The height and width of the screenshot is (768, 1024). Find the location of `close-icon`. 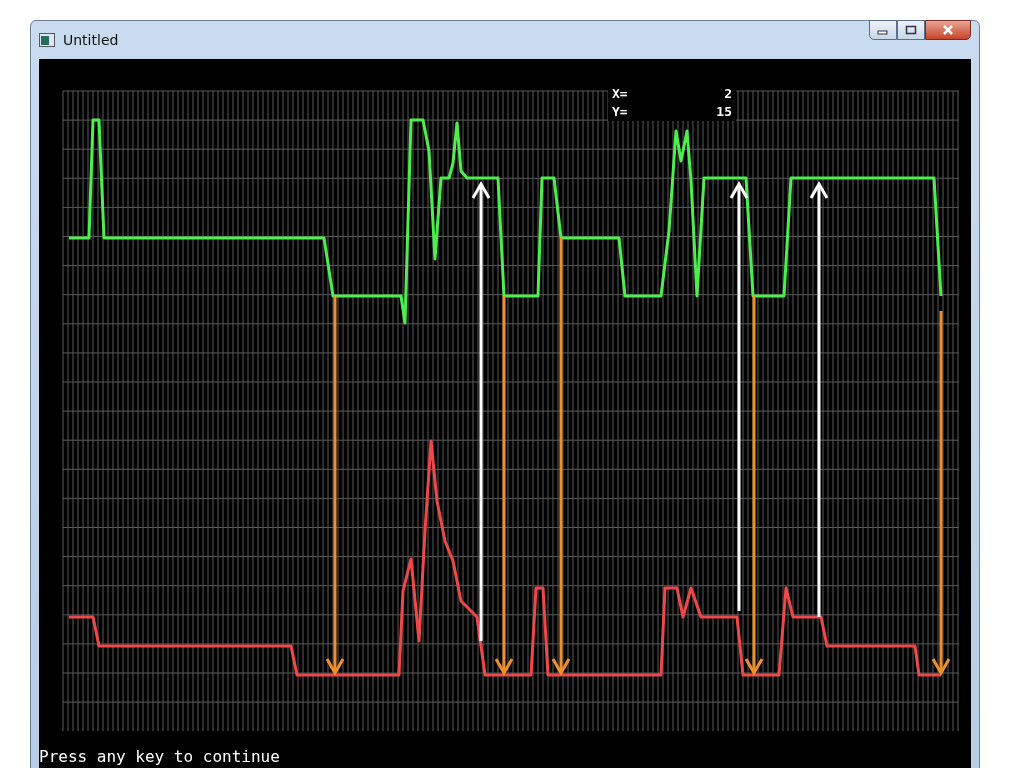

close-icon is located at coordinates (948, 30).